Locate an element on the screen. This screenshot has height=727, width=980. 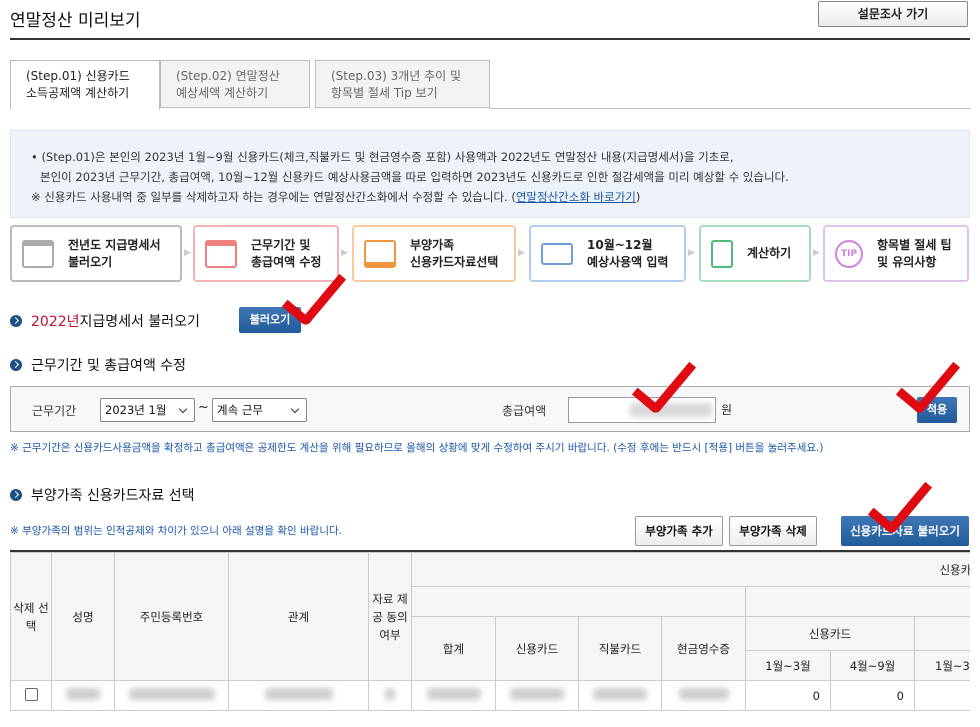
step5-line1: 계산하기 is located at coordinates (769, 253).